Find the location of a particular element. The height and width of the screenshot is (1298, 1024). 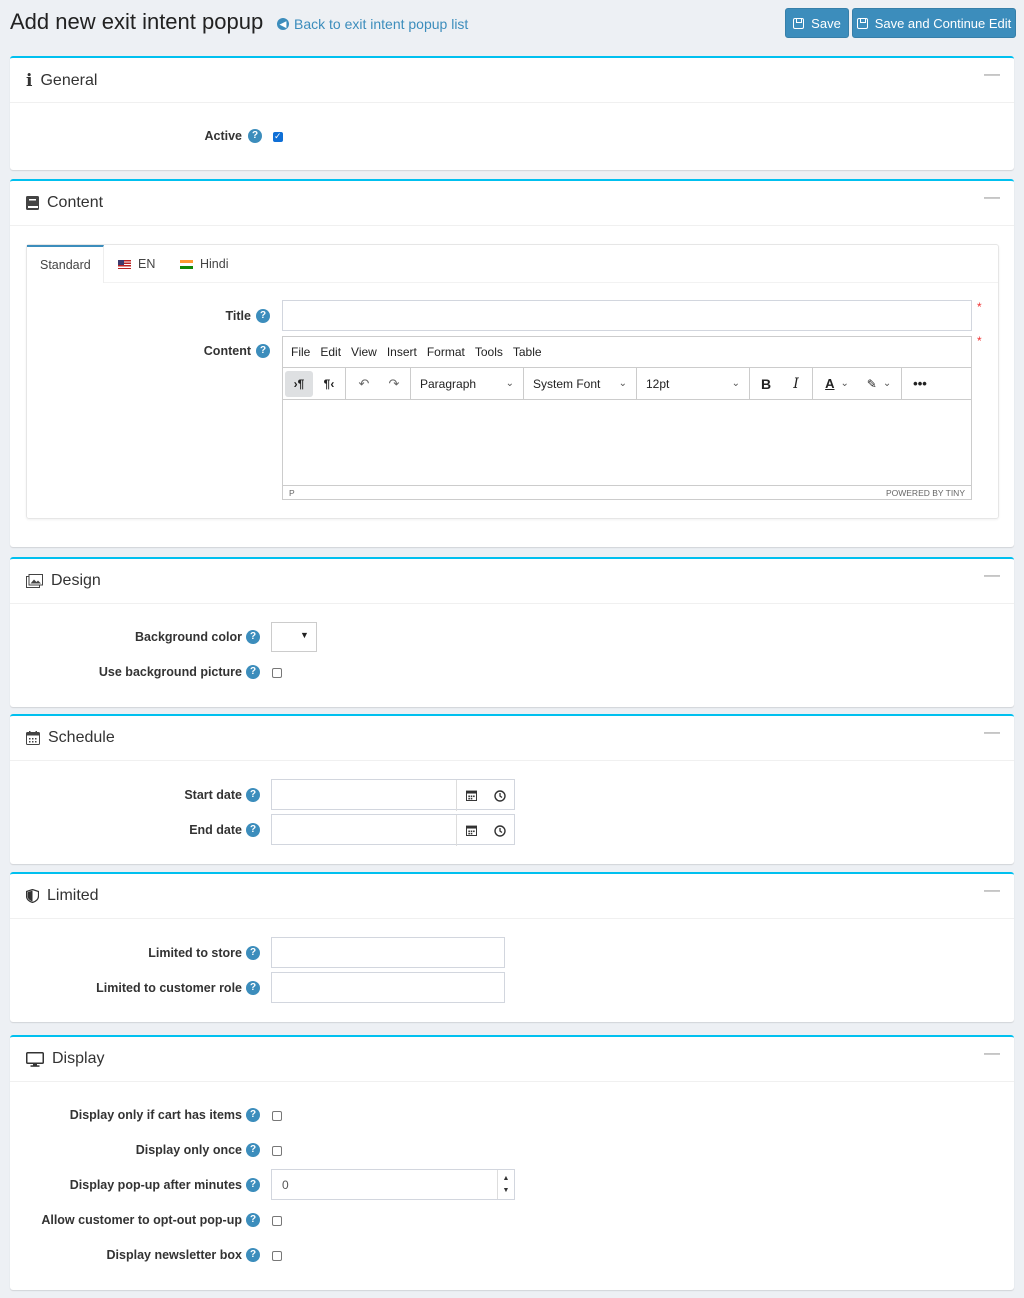

menu-tools: Tools is located at coordinates (489, 352).